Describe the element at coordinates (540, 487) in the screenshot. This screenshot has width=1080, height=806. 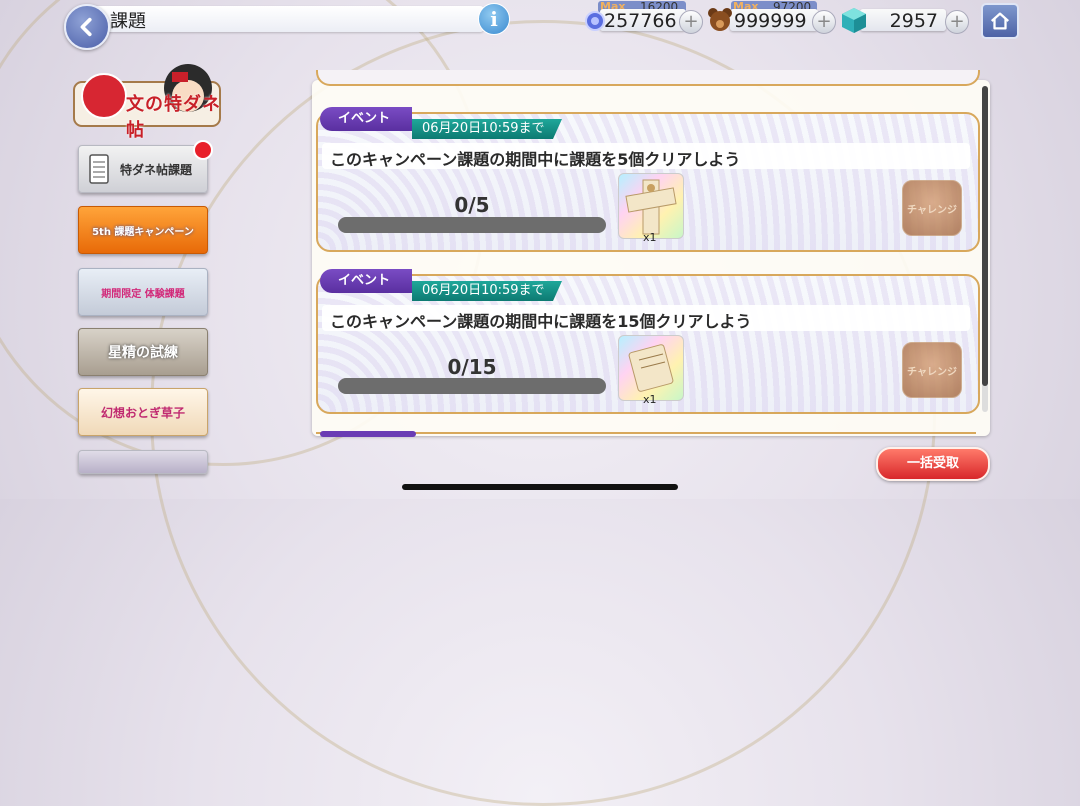
I see `home-indicator` at that location.